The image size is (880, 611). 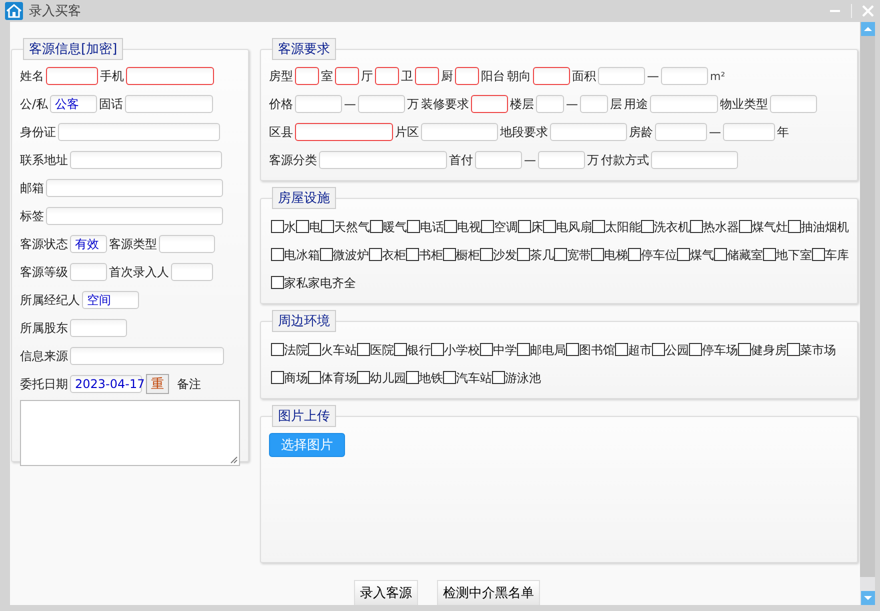 What do you see at coordinates (445, 104) in the screenshot?
I see `field-label: 装修要求` at bounding box center [445, 104].